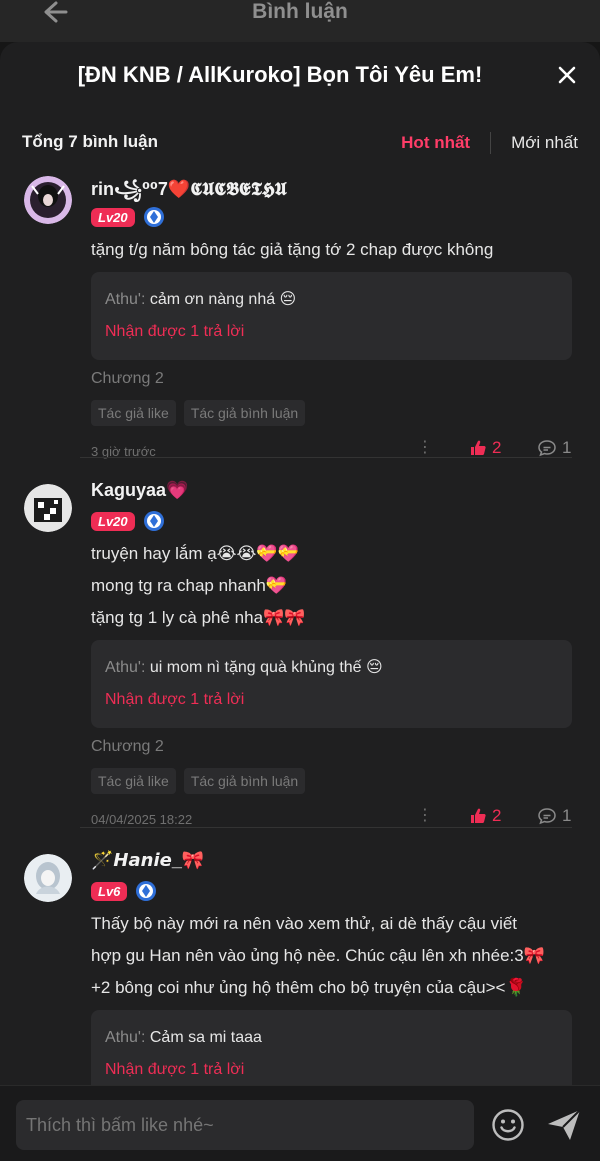 This screenshot has width=600, height=1161. What do you see at coordinates (198, 617) in the screenshot?
I see `comment-line: tặng tg 1 ly cà phê nha🎀🎀` at bounding box center [198, 617].